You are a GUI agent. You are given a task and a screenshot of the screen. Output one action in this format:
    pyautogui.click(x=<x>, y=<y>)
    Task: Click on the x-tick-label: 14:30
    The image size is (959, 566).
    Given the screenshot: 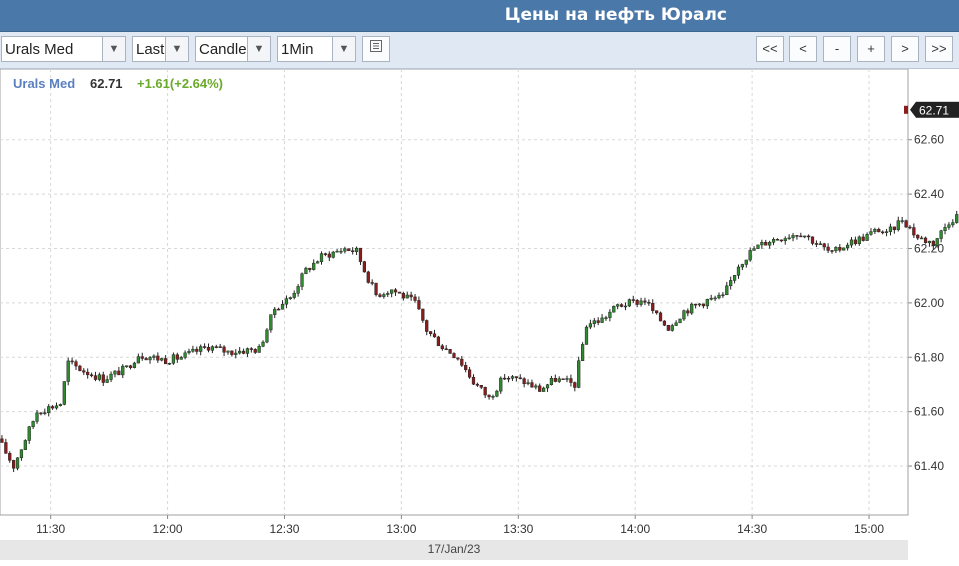 What is the action you would take?
    pyautogui.click(x=752, y=529)
    